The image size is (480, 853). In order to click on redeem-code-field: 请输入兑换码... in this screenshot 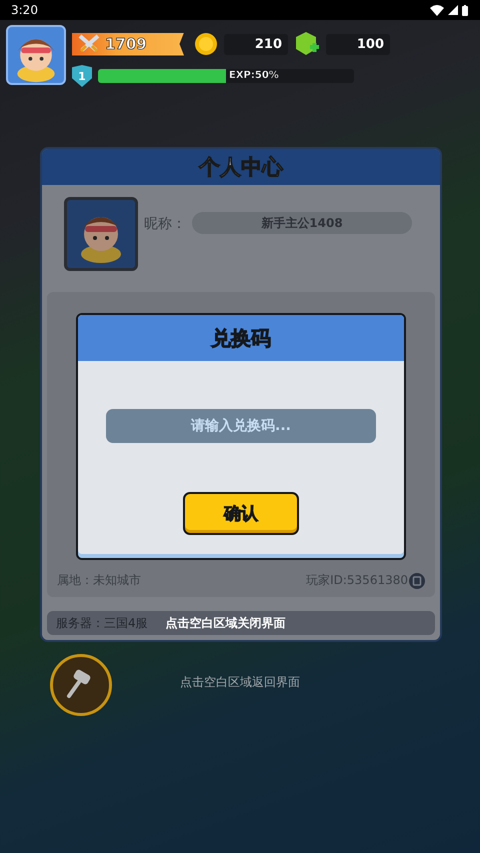, I will do `click(241, 426)`.